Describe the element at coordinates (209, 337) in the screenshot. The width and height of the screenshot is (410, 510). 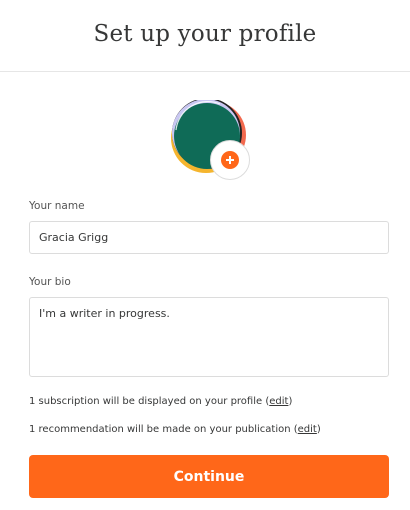
I see `bio-input: I'm a writer in progress.` at that location.